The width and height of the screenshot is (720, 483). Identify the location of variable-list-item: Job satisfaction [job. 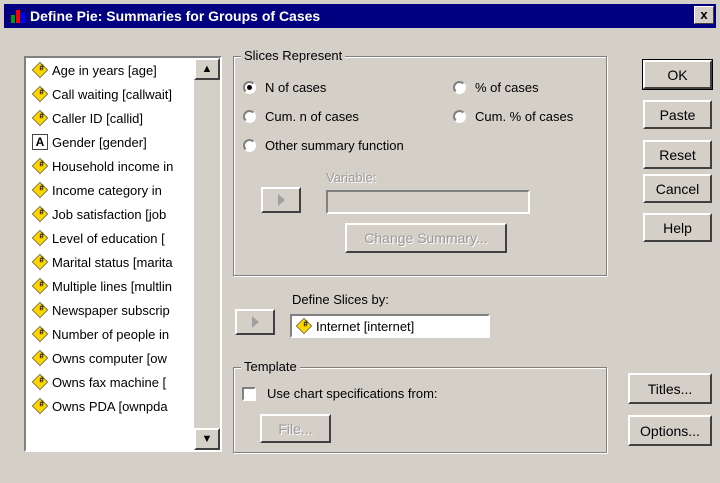
(123, 214).